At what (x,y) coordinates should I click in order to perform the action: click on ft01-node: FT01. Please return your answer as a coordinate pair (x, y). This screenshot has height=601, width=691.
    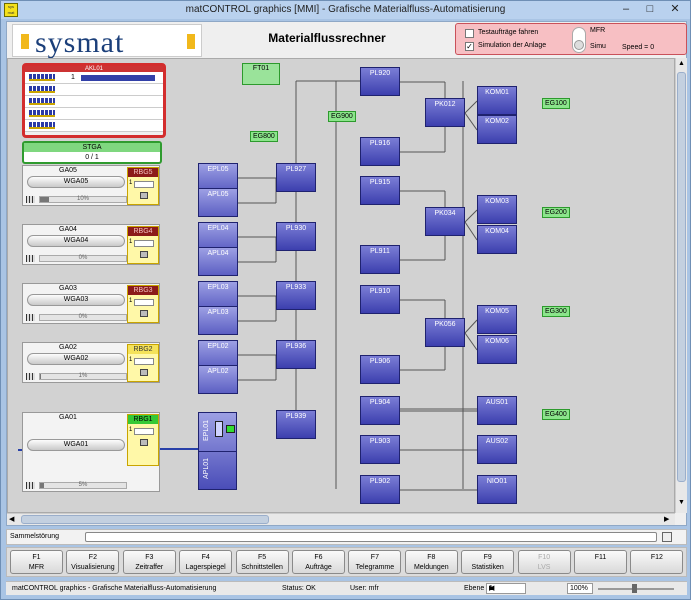
    Looking at the image, I should click on (261, 74).